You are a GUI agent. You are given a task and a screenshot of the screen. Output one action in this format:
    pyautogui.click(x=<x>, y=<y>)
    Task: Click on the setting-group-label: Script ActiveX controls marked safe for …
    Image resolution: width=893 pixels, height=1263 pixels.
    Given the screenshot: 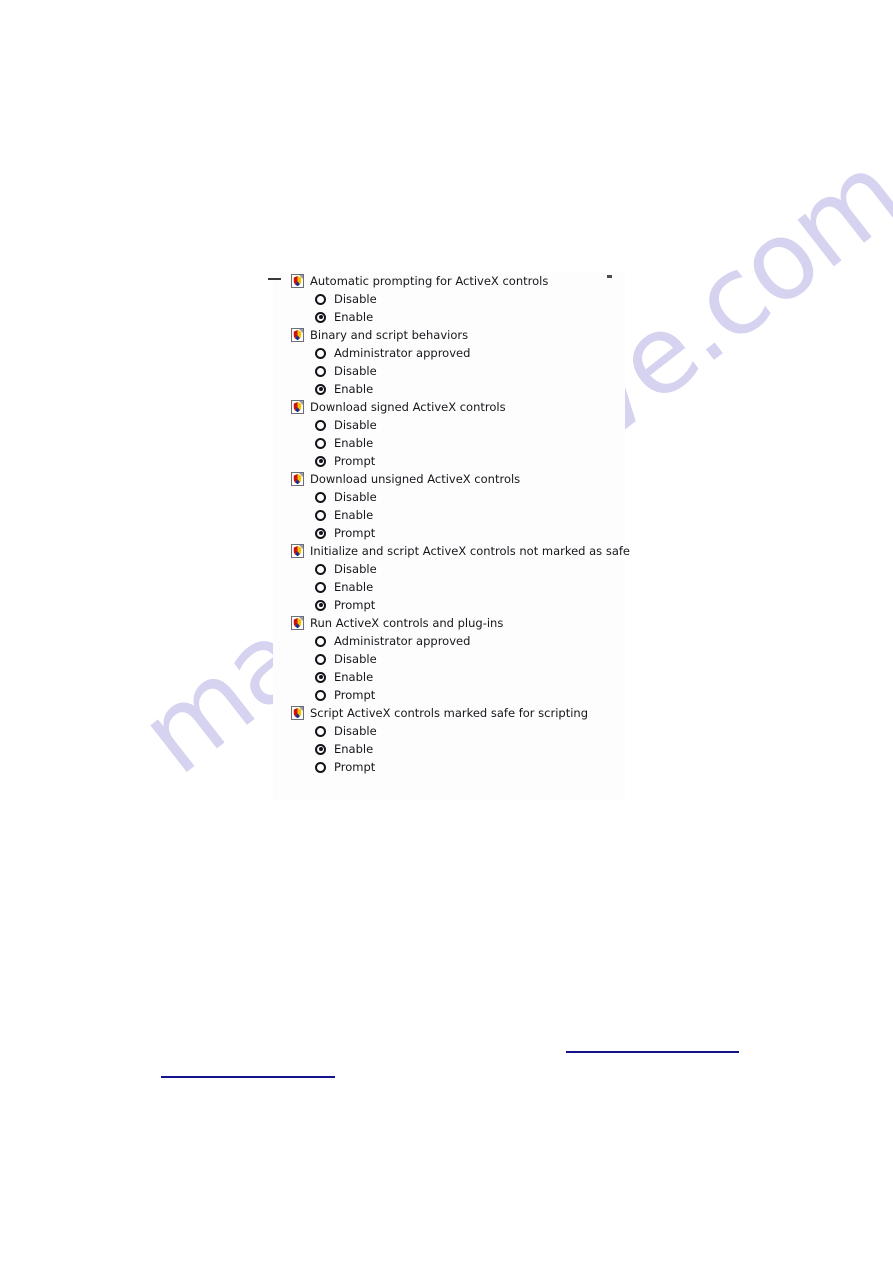 What is the action you would take?
    pyautogui.click(x=449, y=713)
    